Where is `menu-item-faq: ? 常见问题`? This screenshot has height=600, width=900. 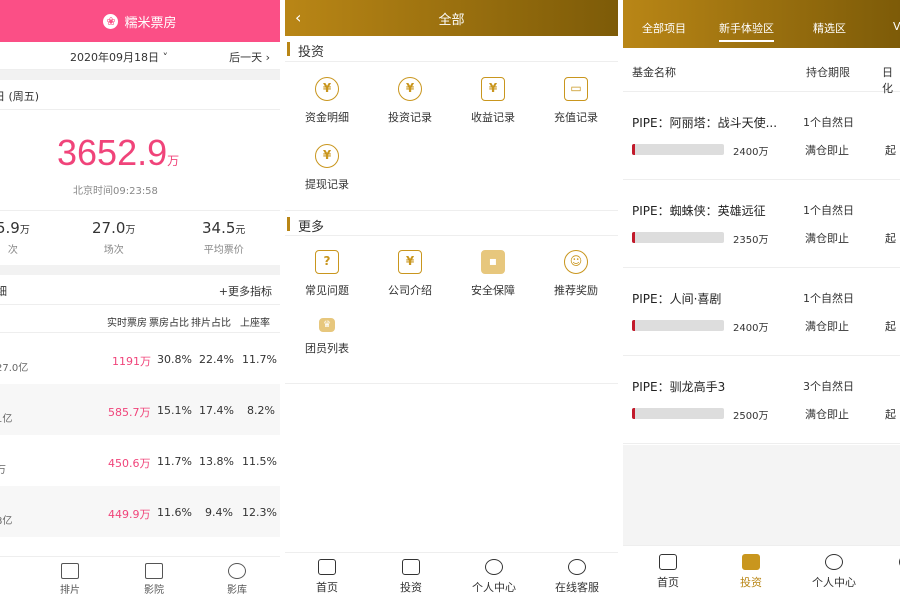
menu-item-faq: ? 常见问题 is located at coordinates (327, 274).